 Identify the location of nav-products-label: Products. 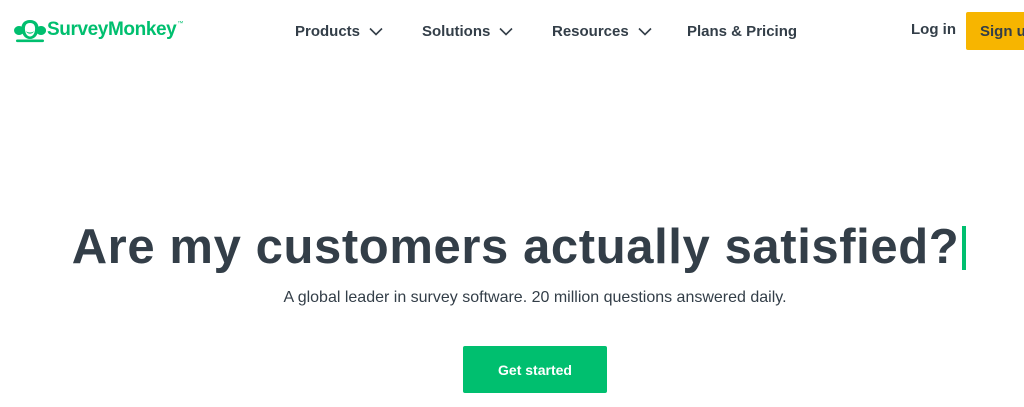
(328, 31).